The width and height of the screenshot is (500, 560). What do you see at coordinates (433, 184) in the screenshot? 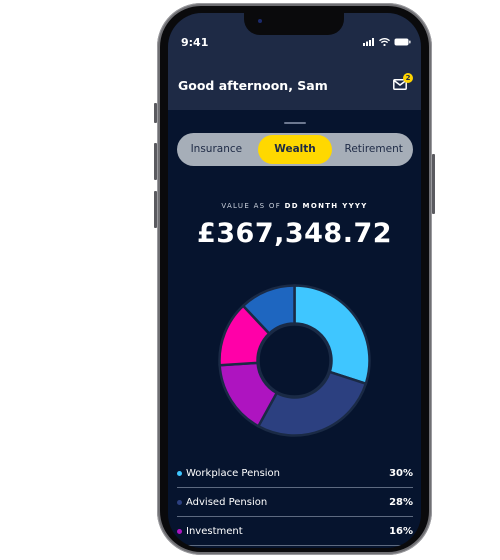
I see `power-button` at bounding box center [433, 184].